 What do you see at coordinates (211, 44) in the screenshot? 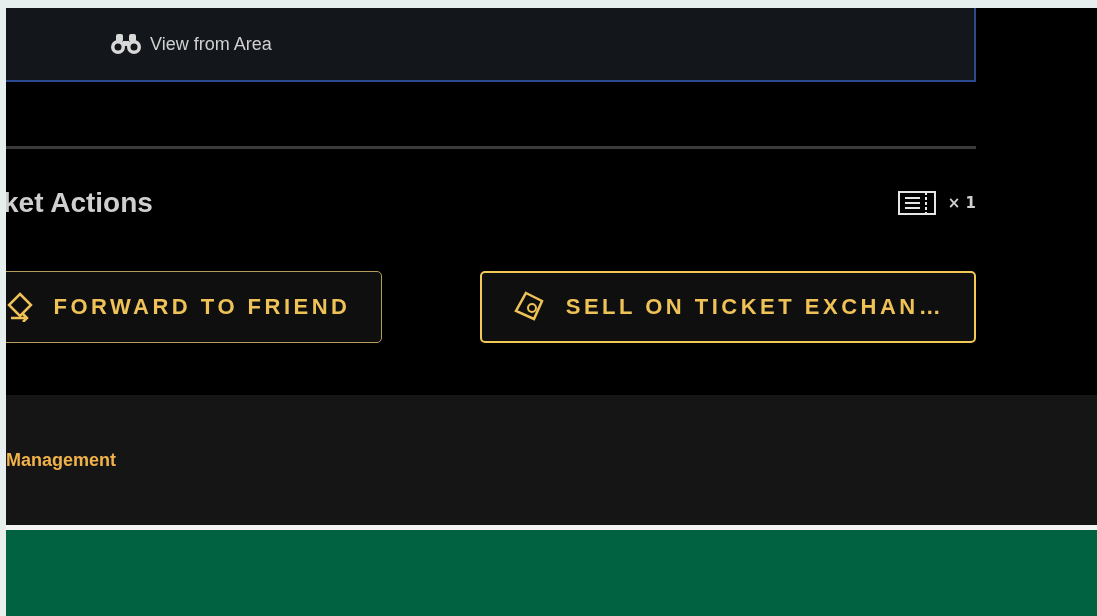
I see `view-from-area-link: View from Area` at bounding box center [211, 44].